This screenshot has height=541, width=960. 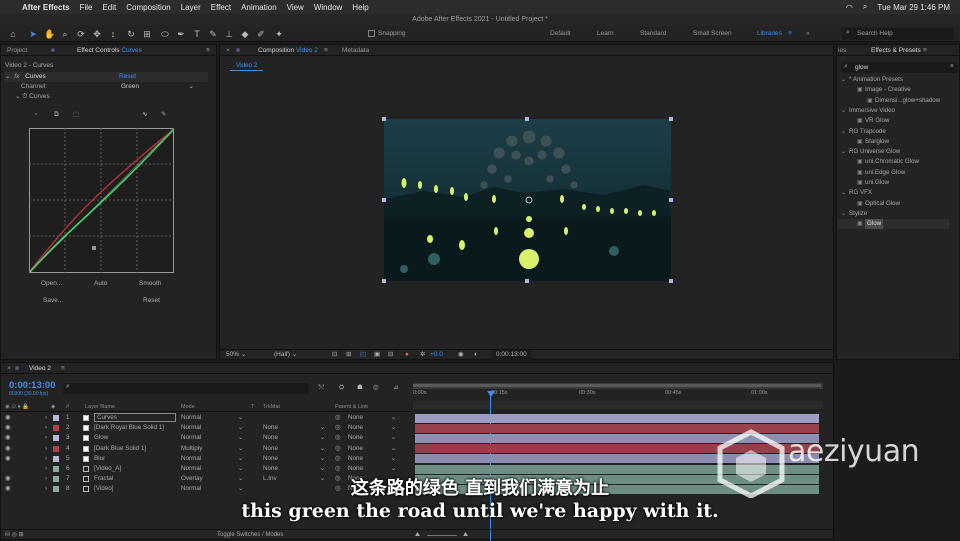 I want to click on effects-item: ▣ uni.Chromatic Glow, so click(x=893, y=162).